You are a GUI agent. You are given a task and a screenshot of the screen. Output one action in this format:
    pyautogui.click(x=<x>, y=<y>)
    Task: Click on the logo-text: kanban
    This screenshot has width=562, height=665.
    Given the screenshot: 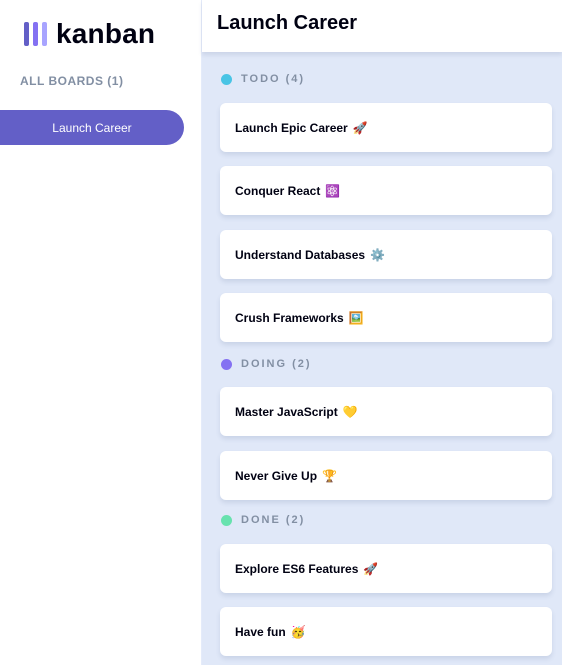 What is the action you would take?
    pyautogui.click(x=106, y=33)
    